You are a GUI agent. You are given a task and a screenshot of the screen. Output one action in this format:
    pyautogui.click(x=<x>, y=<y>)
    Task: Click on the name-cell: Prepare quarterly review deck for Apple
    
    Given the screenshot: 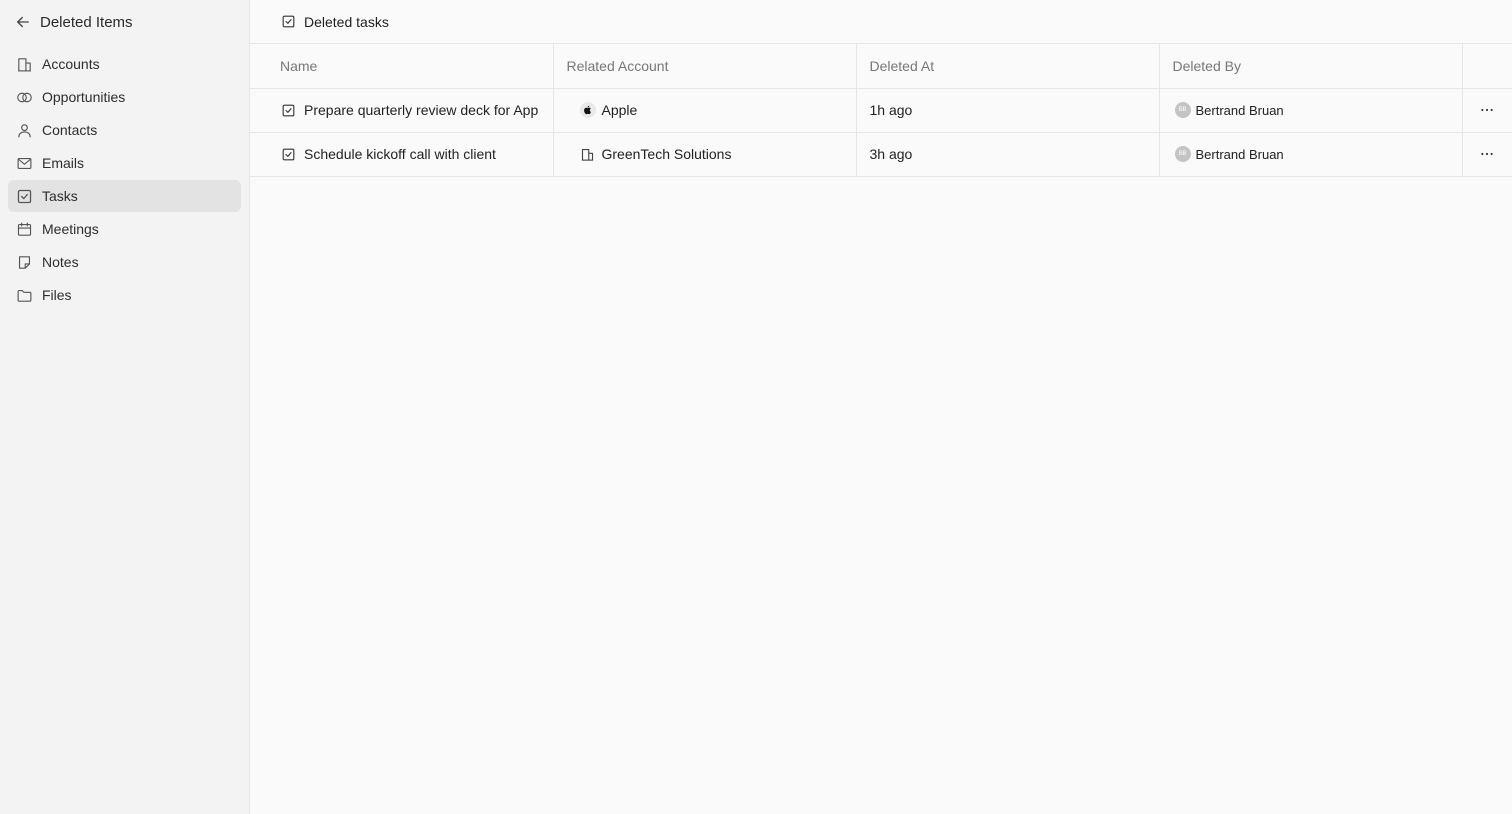 What is the action you would take?
    pyautogui.click(x=402, y=110)
    